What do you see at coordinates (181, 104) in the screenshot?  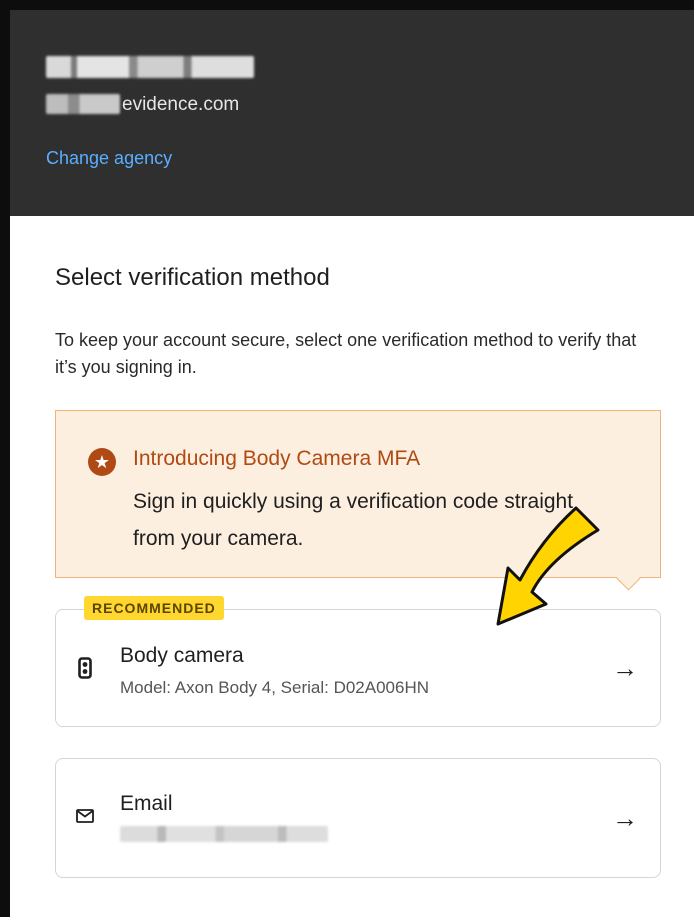 I see `agency-domain: evidence.com` at bounding box center [181, 104].